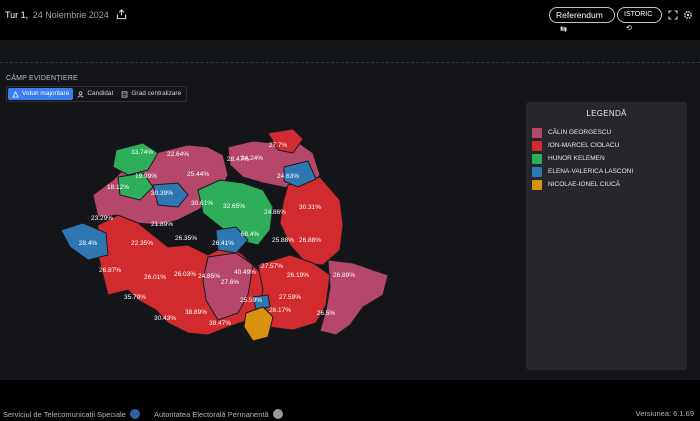  I want to click on county-percentage-label: 40.49%, so click(245, 272).